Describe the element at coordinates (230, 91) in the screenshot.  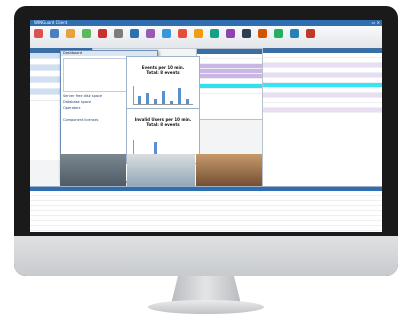
I see `list-item` at that location.